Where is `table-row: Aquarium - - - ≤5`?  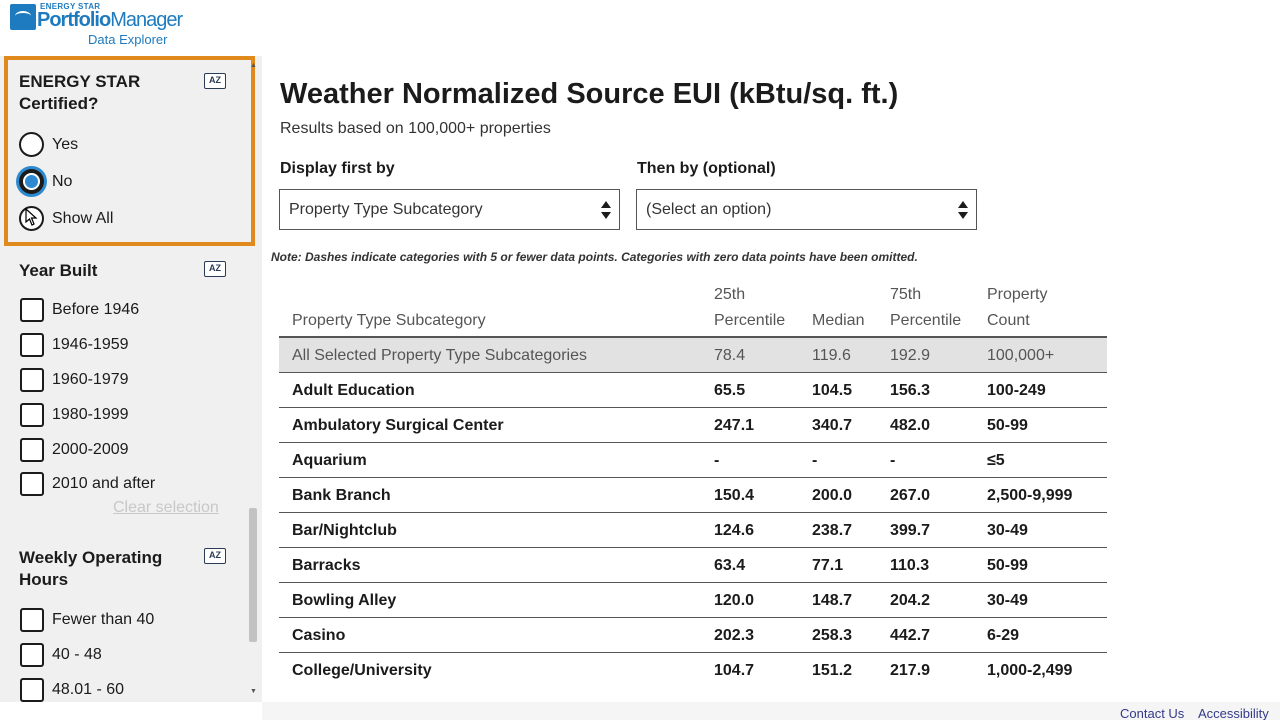 table-row: Aquarium - - - ≤5 is located at coordinates (693, 460).